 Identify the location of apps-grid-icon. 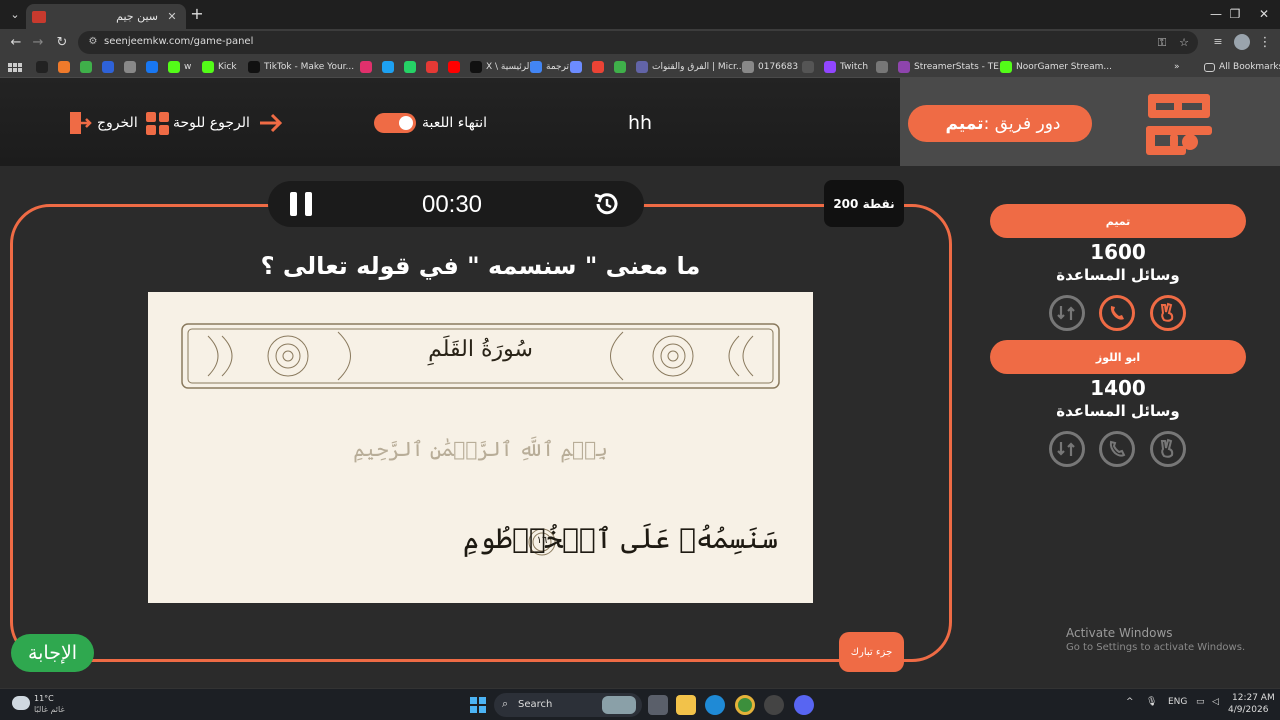
(15, 67).